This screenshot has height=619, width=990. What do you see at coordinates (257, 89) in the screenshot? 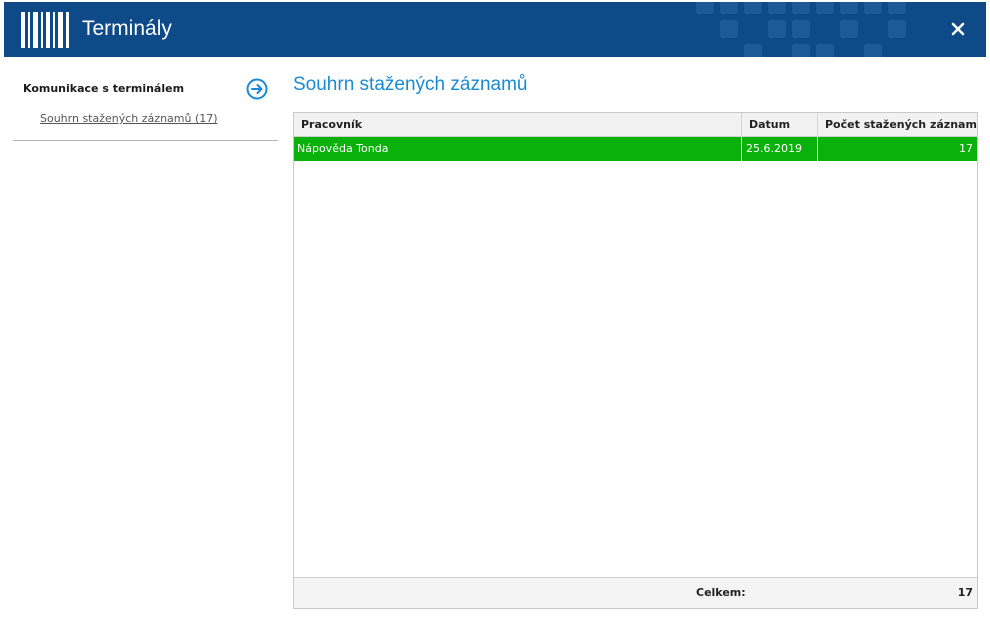
I see `arrow-right-circle-icon` at bounding box center [257, 89].